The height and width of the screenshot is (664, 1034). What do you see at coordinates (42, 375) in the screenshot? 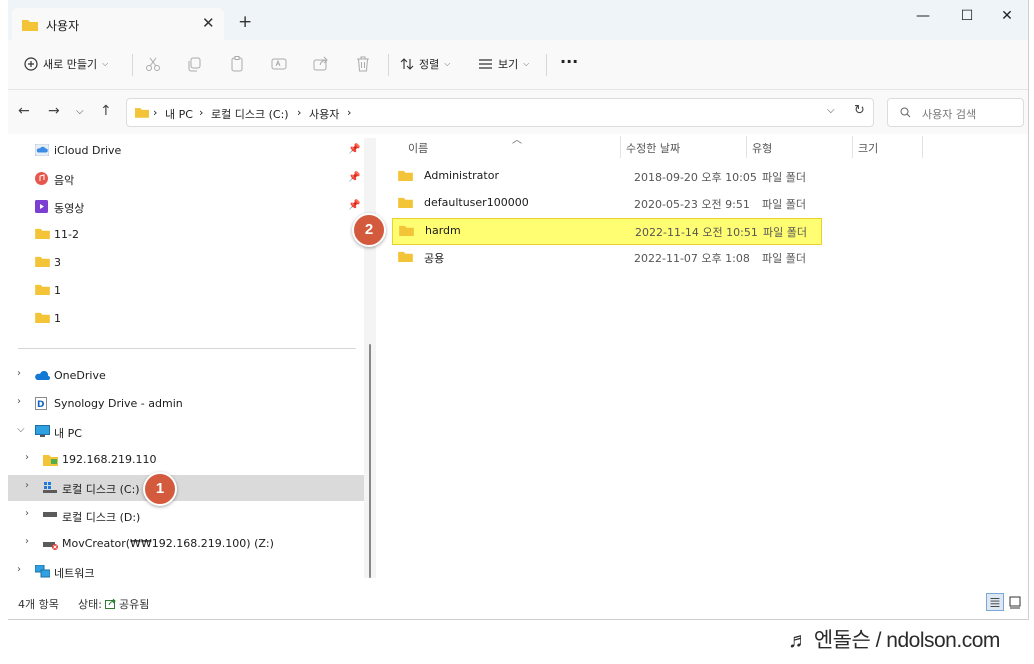
I see `onedrive-icon` at bounding box center [42, 375].